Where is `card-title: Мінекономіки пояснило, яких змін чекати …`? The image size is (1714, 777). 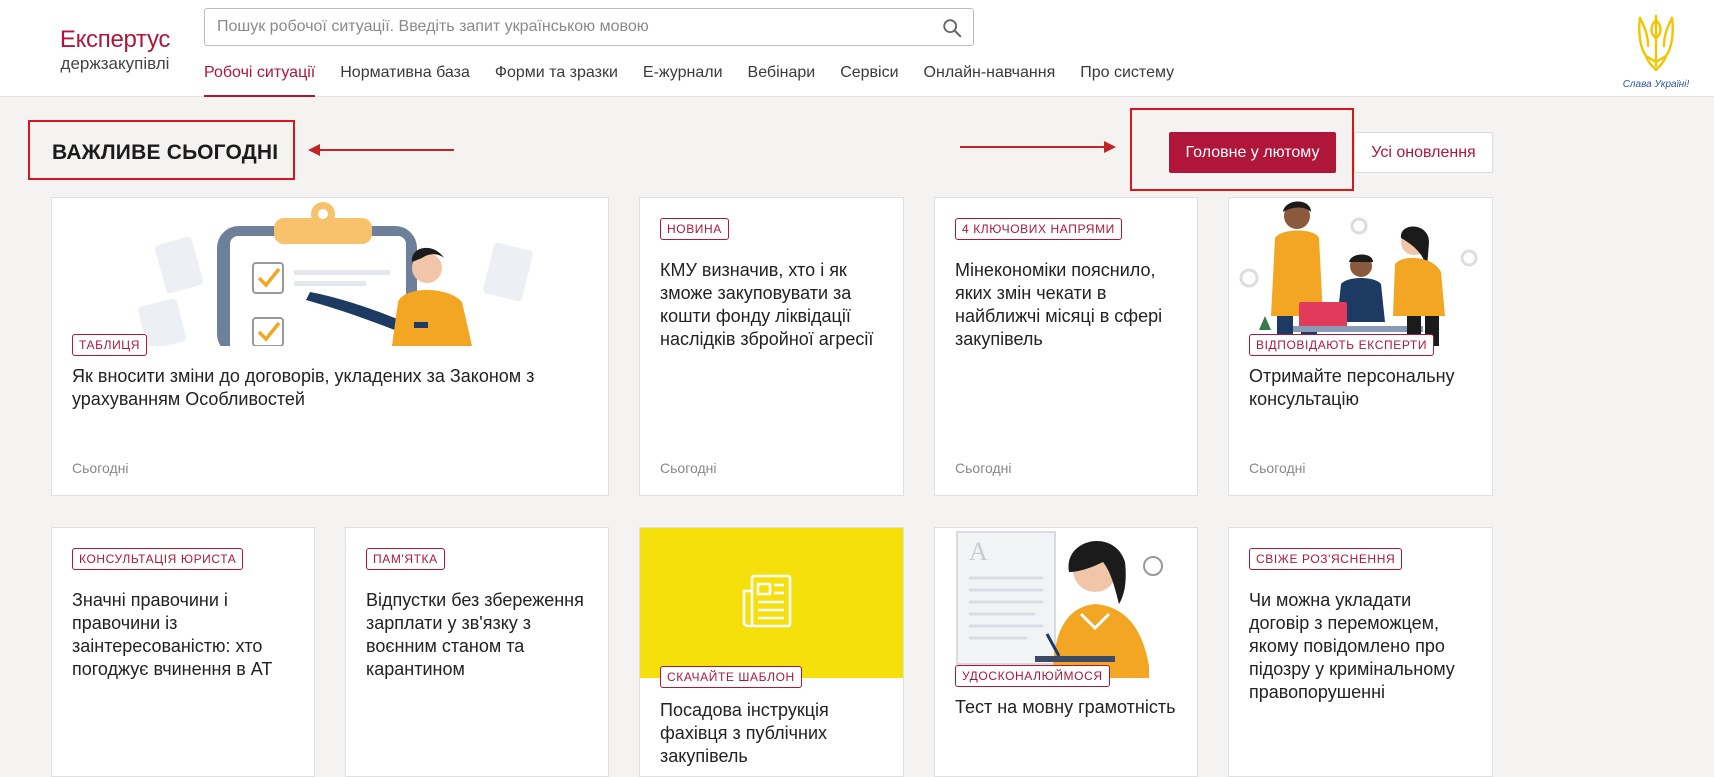 card-title: Мінекономіки пояснило, яких змін чекати … is located at coordinates (1059, 304).